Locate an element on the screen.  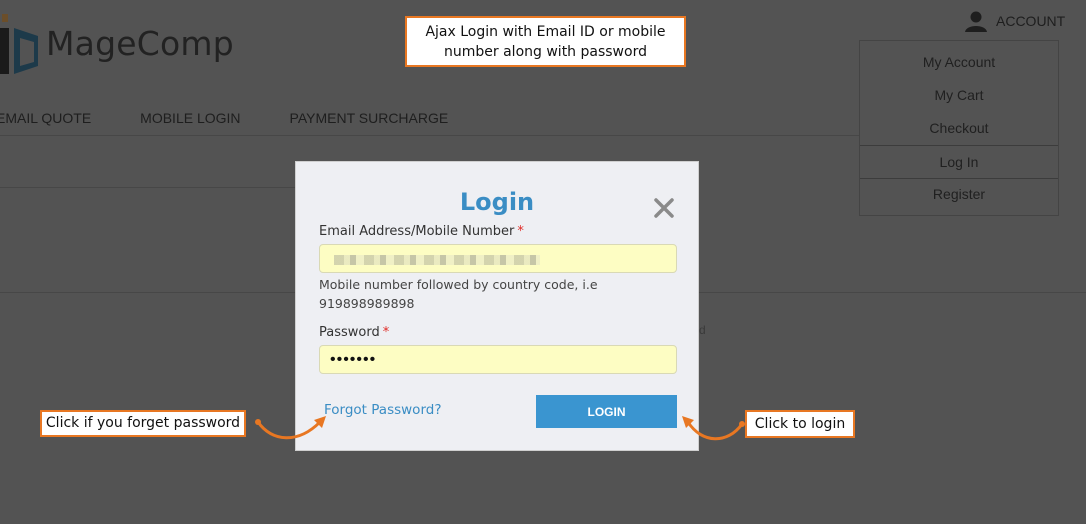
login-button: LOGIN is located at coordinates (606, 411).